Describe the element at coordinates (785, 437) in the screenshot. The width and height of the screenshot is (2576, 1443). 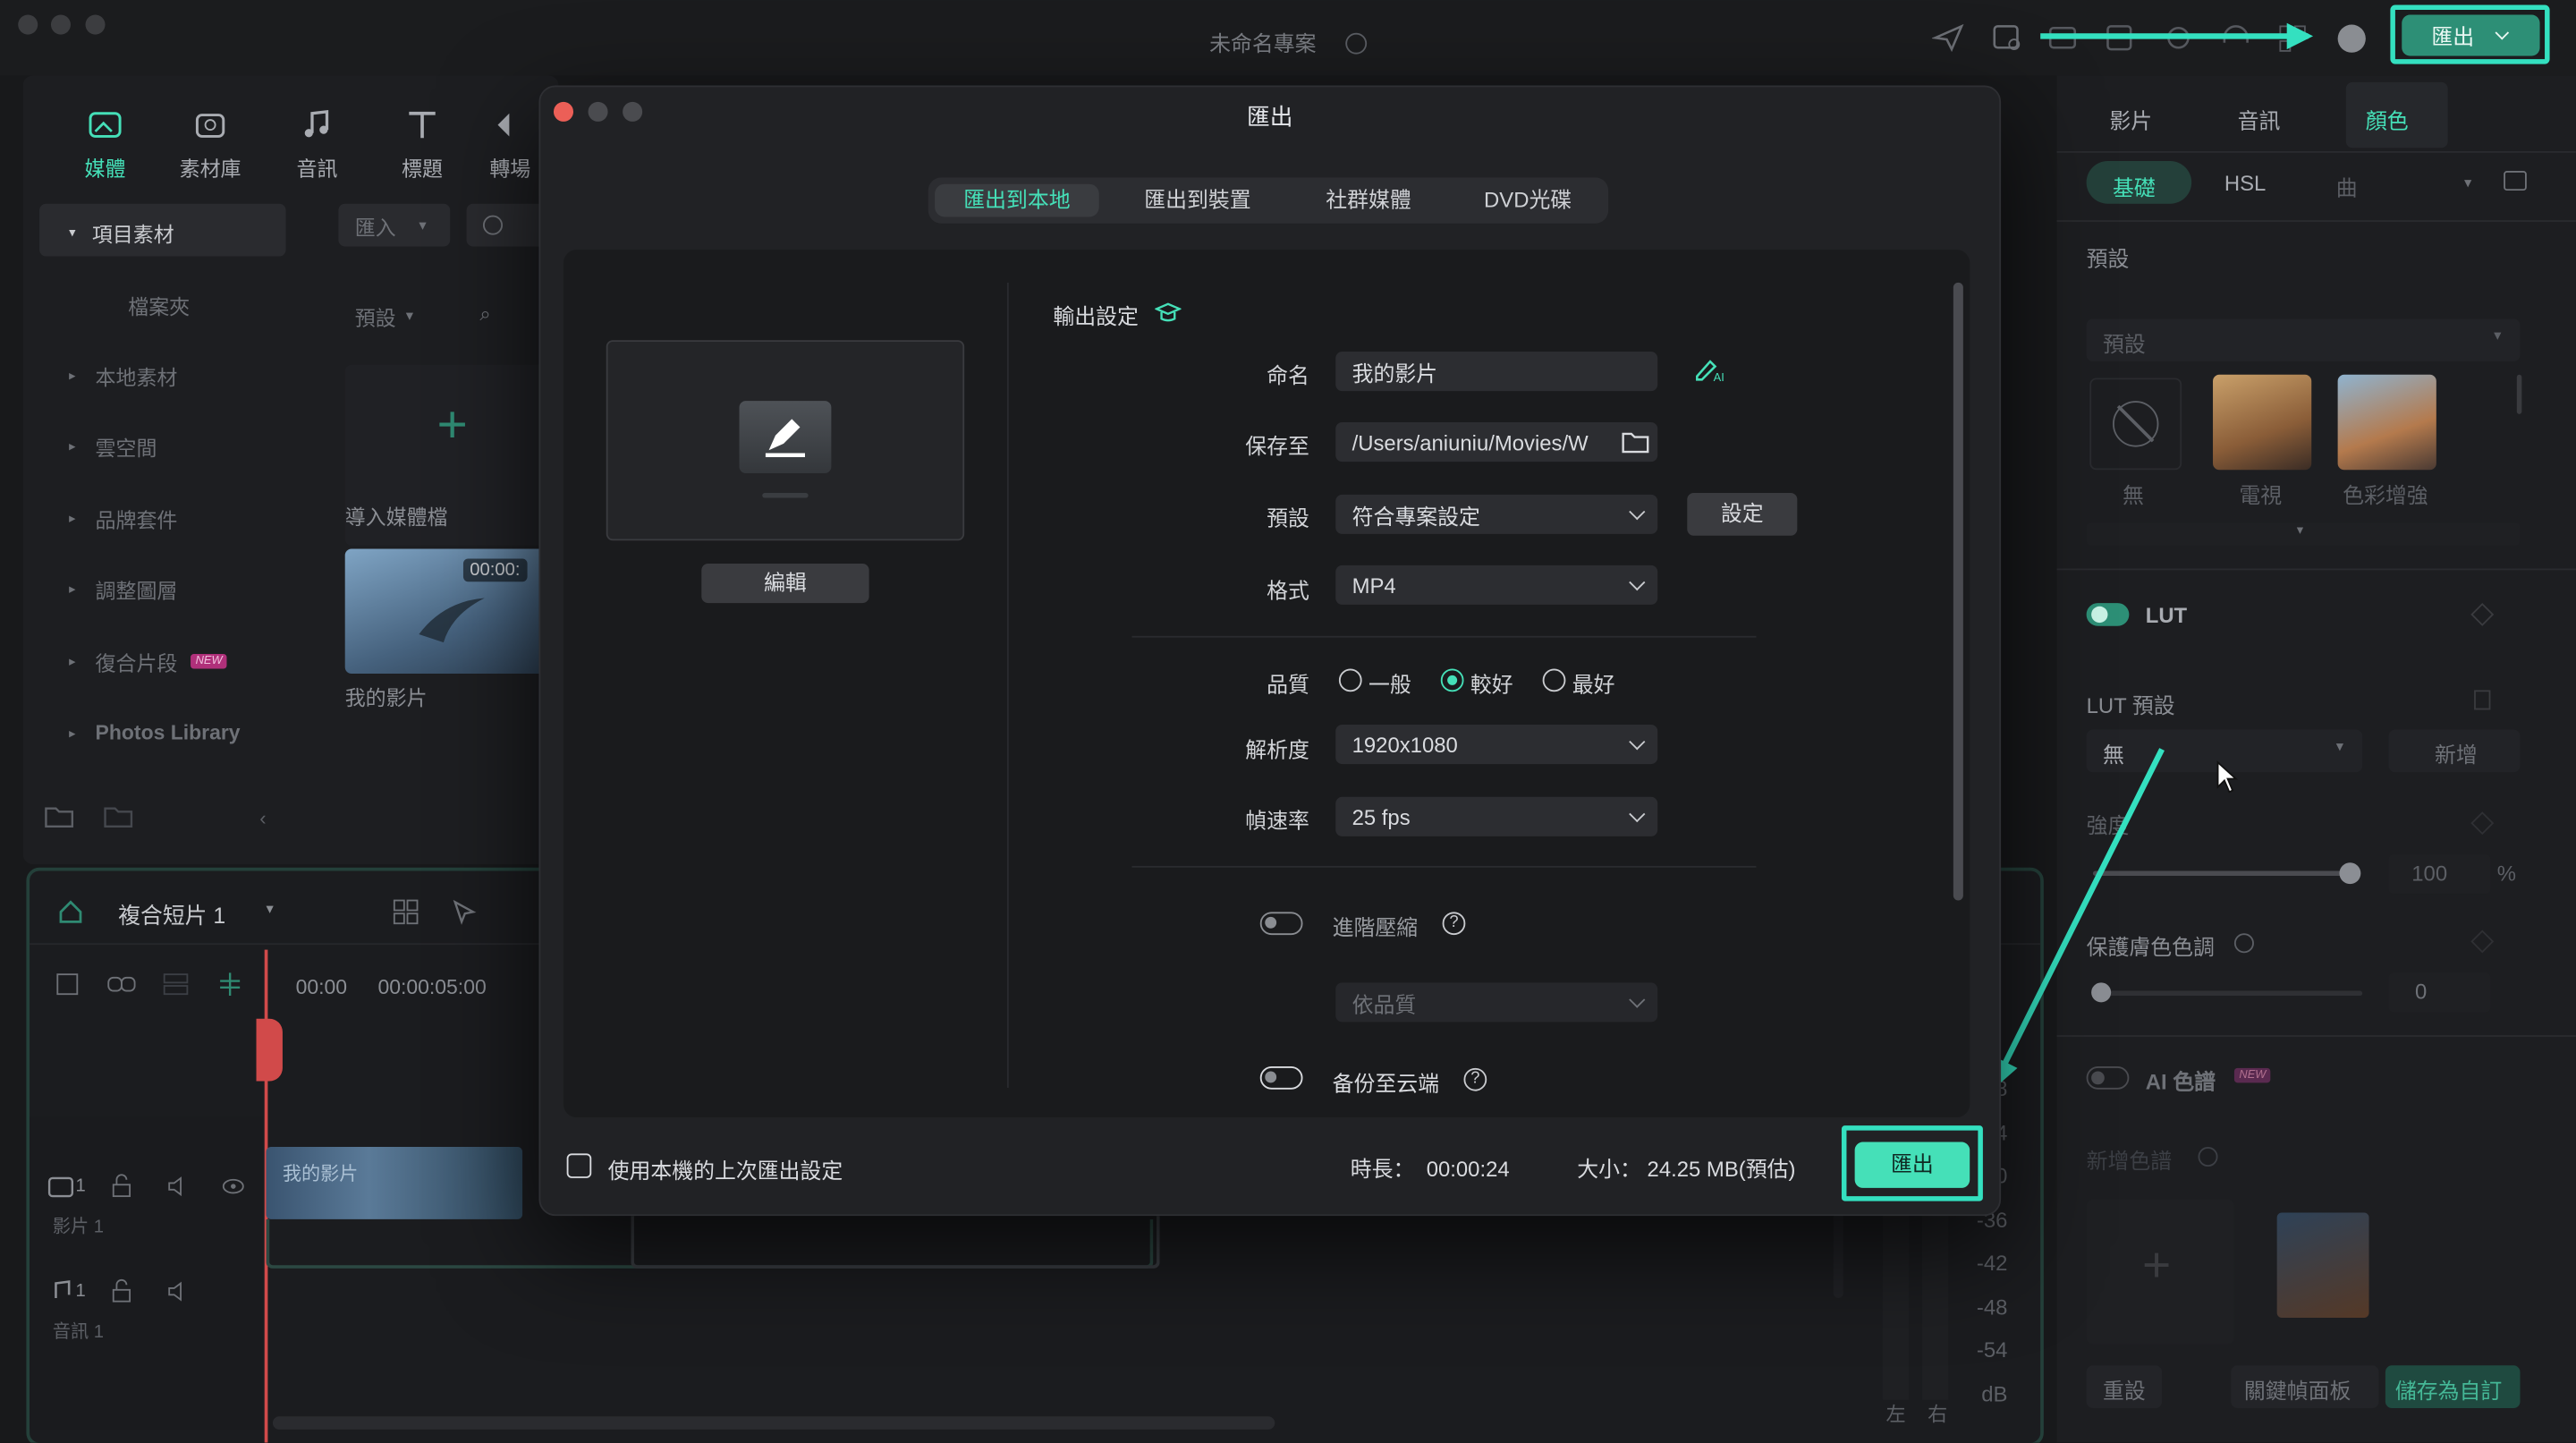
I see `edit-thumbnail-icon` at that location.